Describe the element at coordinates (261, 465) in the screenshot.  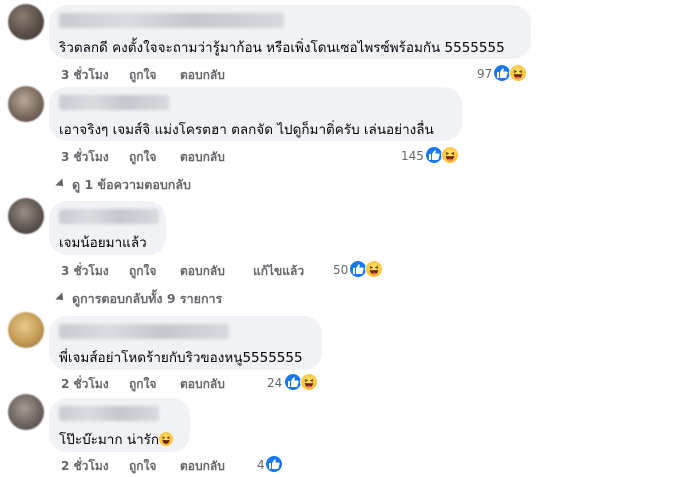
I see `reaction-count: 4` at that location.